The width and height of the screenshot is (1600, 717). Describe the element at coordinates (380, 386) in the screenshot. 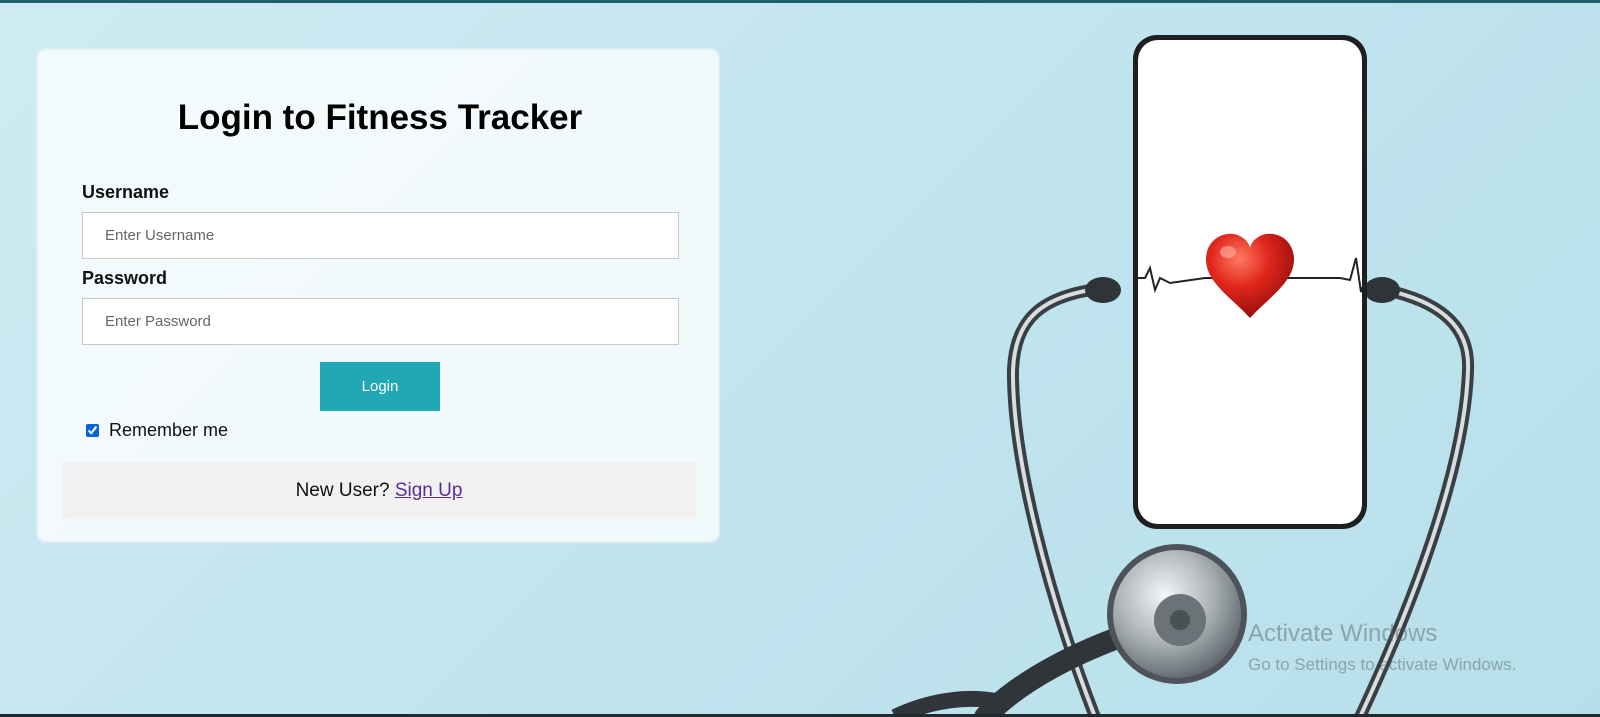

I see `login-button: Login` at that location.